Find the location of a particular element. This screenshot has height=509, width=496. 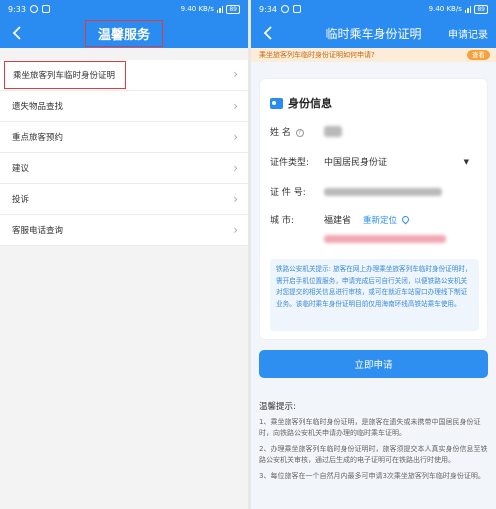

menu-item-label: 重点旅客预约 is located at coordinates (38, 138).